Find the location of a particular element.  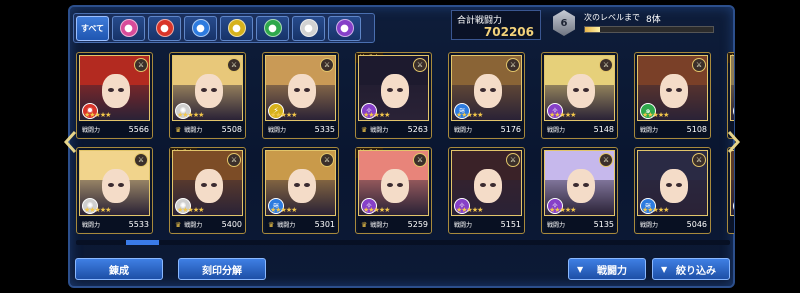

character-card: ⚡ ⚔ ★★★★★ 戦闘力 5335 is located at coordinates (300, 95).